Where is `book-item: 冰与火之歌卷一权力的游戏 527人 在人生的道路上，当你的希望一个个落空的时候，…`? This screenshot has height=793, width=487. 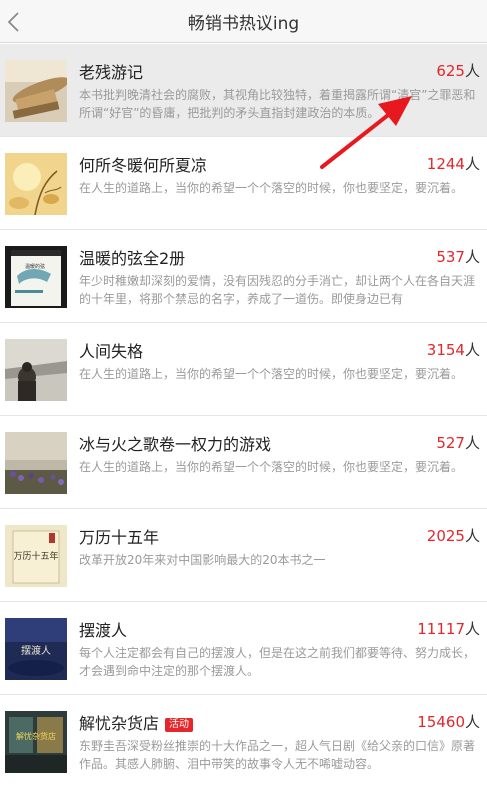
book-item: 冰与火之歌卷一权力的游戏 527人 在人生的道路上，当你的希望一个个落空的时候，… is located at coordinates (243, 462).